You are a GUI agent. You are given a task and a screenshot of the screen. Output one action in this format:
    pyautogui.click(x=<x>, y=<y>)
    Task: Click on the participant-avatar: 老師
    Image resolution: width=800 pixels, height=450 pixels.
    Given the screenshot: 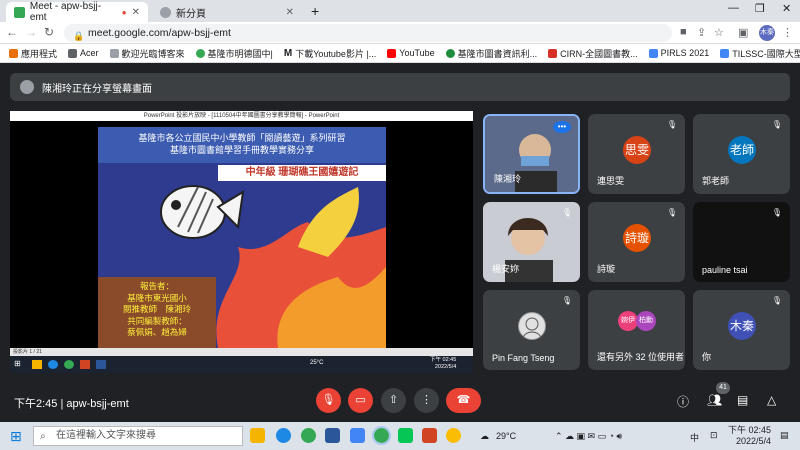 What is the action you would take?
    pyautogui.click(x=742, y=150)
    